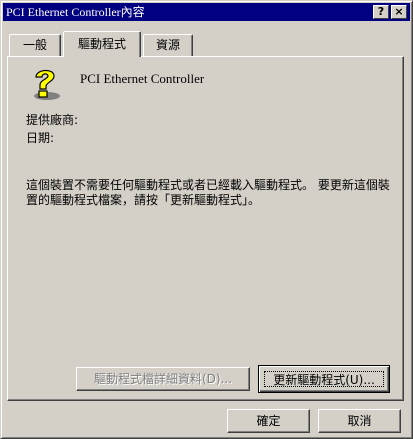 This screenshot has width=413, height=439. What do you see at coordinates (206, 12) in the screenshot?
I see `title-bar: PCI Ethernet Controller內容 ? ×` at bounding box center [206, 12].